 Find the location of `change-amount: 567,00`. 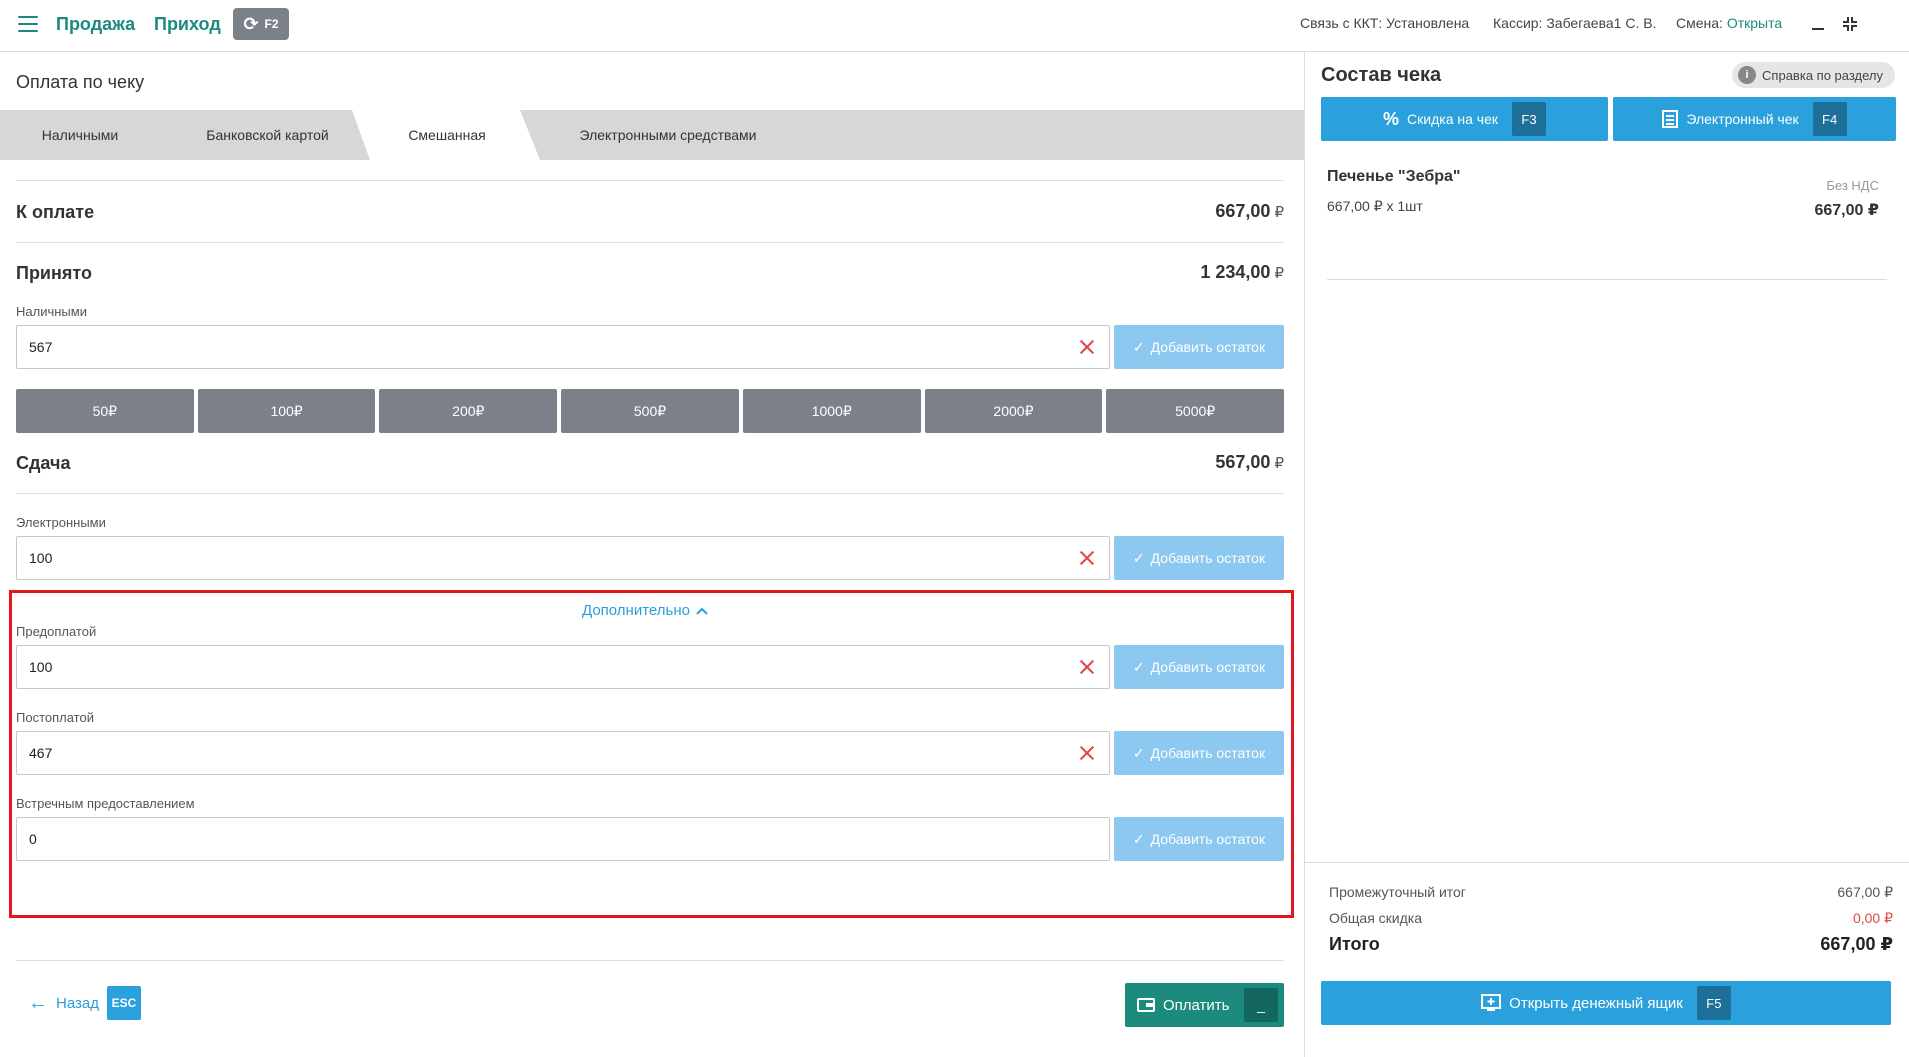

change-amount: 567,00 is located at coordinates (1243, 462).